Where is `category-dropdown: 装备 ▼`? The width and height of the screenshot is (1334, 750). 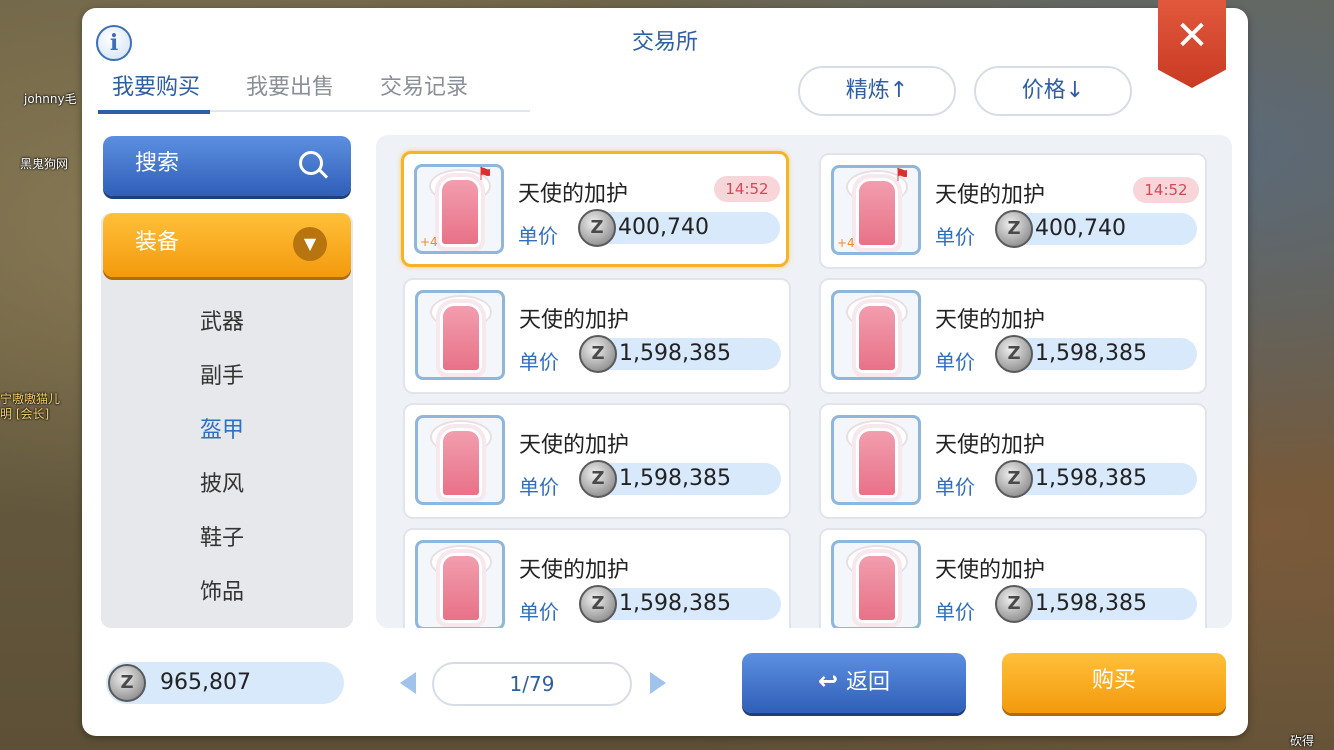 category-dropdown: 装备 ▼ is located at coordinates (227, 245).